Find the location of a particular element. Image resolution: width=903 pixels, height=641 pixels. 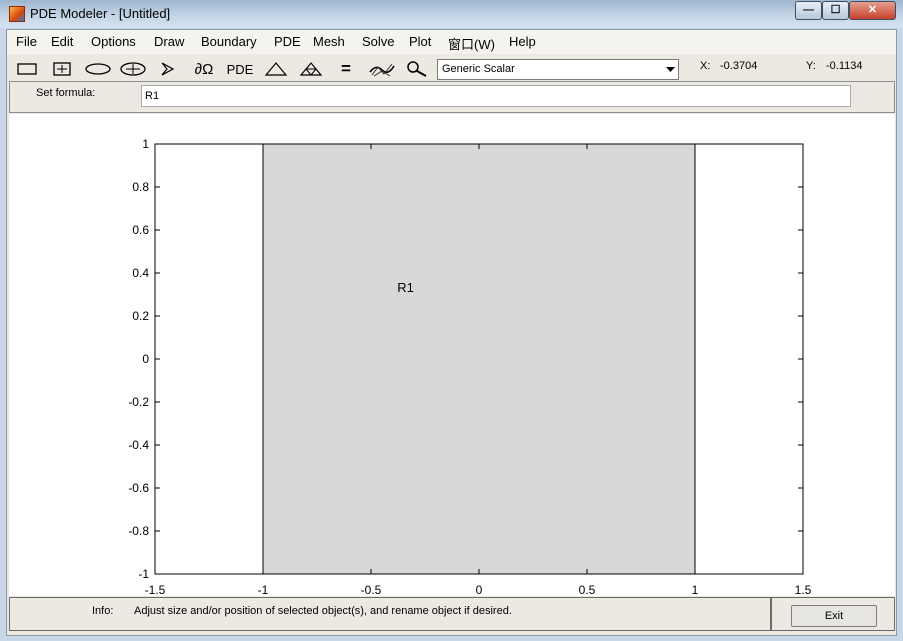

plot-button is located at coordinates (382, 69).